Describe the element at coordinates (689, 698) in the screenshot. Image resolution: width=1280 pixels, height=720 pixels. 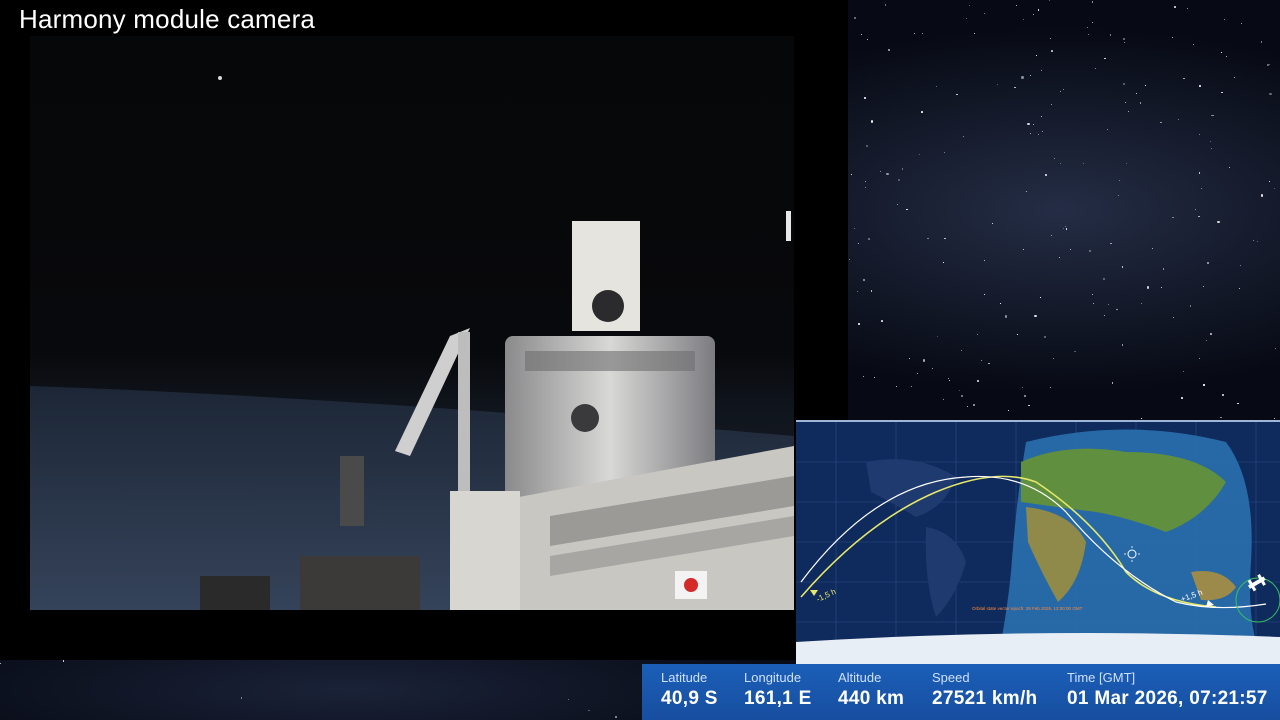
I see `latitude-value: 40,9 S` at that location.